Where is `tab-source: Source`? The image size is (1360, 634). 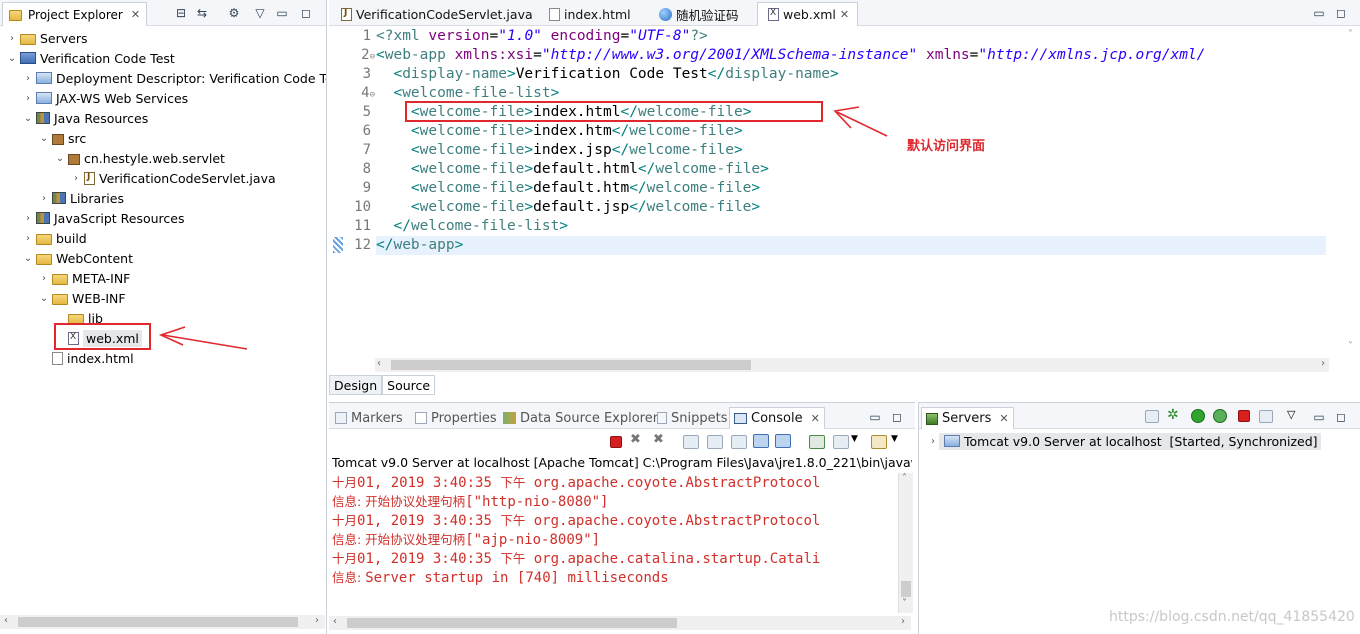 tab-source: Source is located at coordinates (409, 385).